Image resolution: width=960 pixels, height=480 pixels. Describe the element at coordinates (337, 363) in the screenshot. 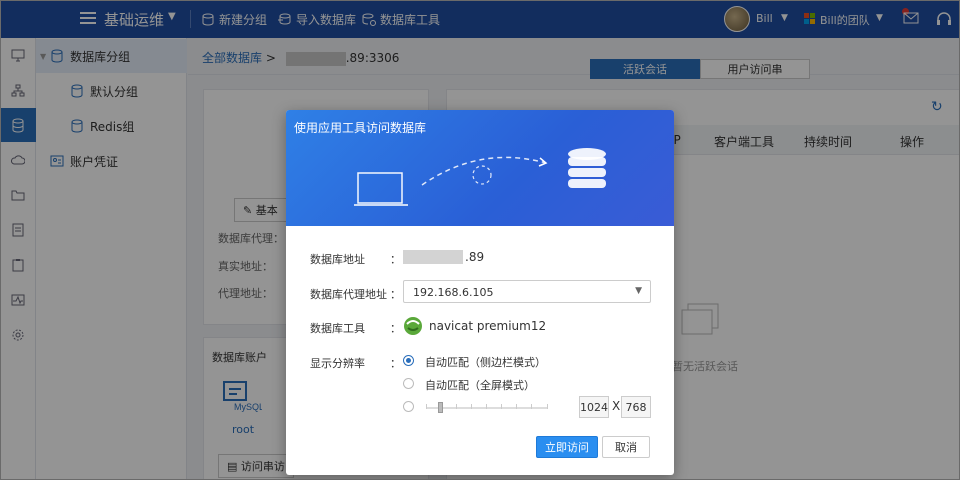

I see `resolution-label: 显示分辨率` at that location.